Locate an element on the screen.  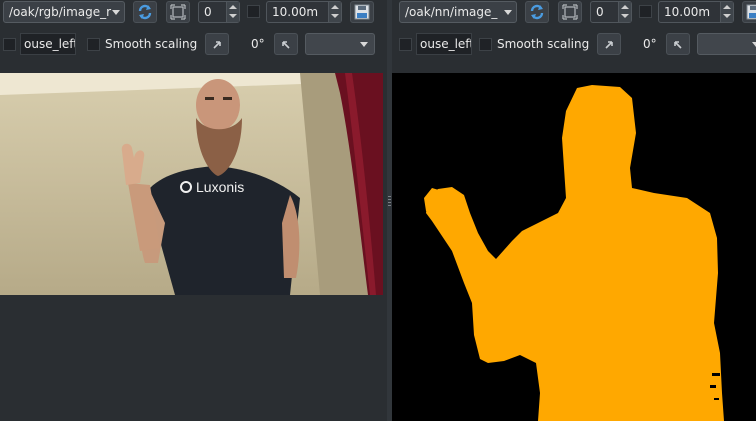
right-rotation-value: 0° is located at coordinates (650, 44).